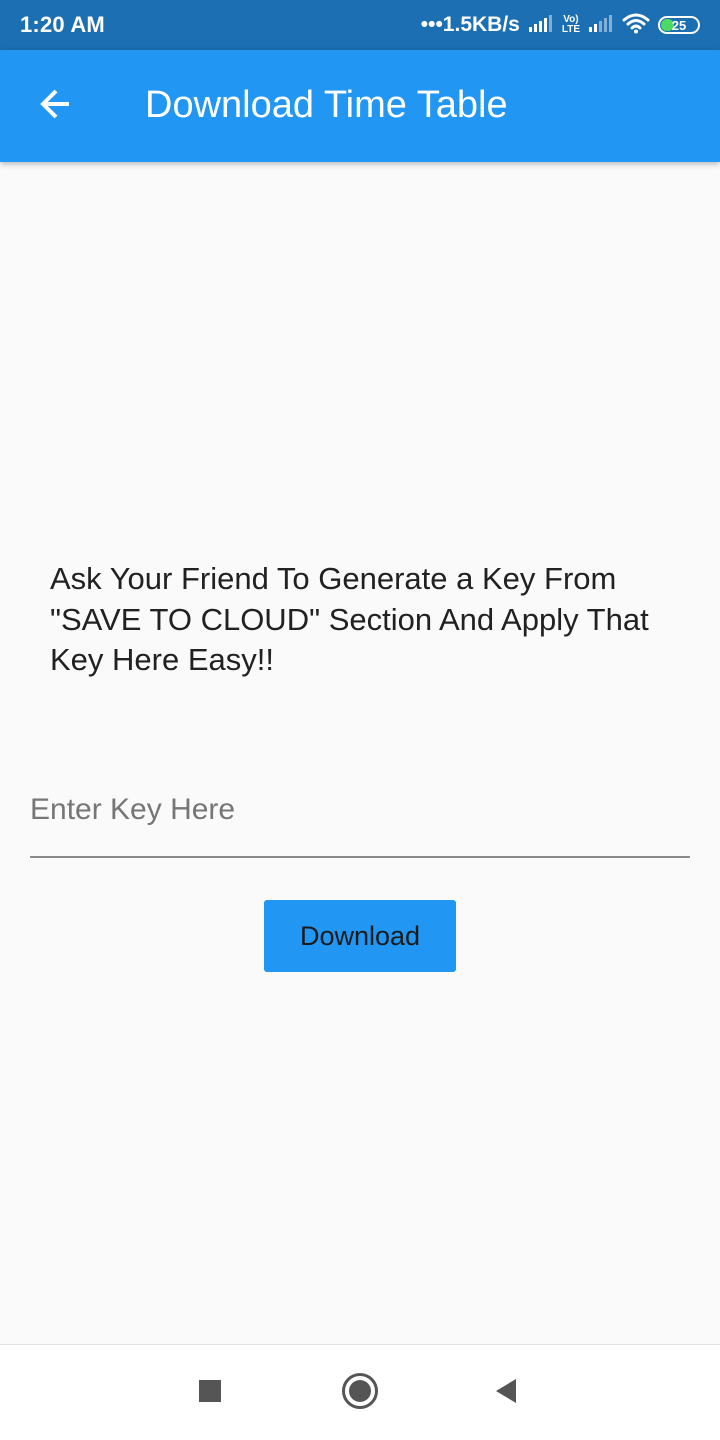  I want to click on square-icon, so click(210, 1393).